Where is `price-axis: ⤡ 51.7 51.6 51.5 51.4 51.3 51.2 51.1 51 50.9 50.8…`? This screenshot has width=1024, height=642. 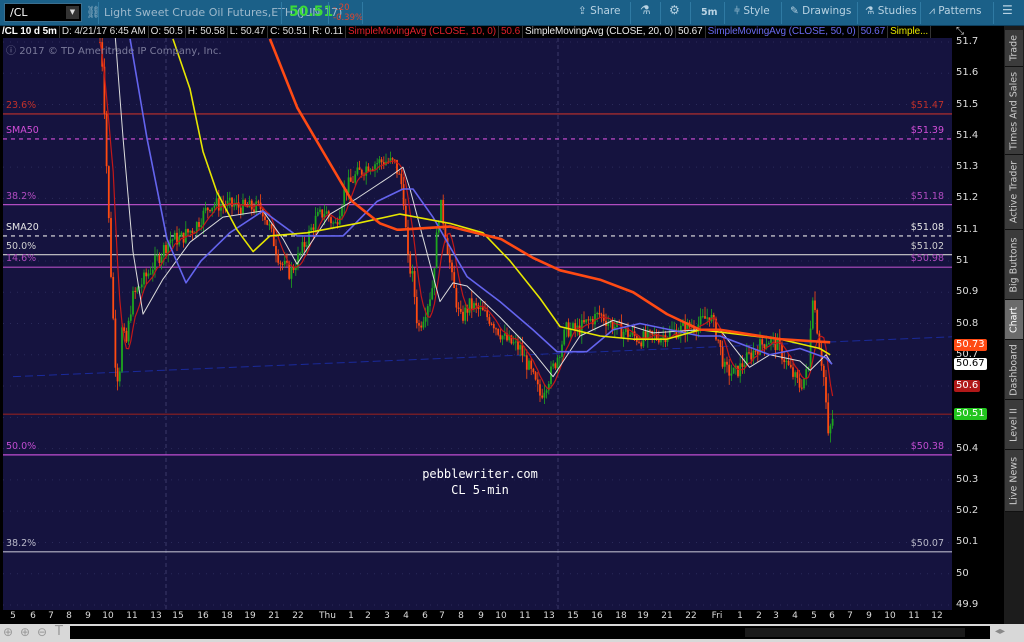 price-axis: ⤡ 51.7 51.6 51.5 51.4 51.3 51.2 51.1 51 50.9 50.8… is located at coordinates (978, 325).